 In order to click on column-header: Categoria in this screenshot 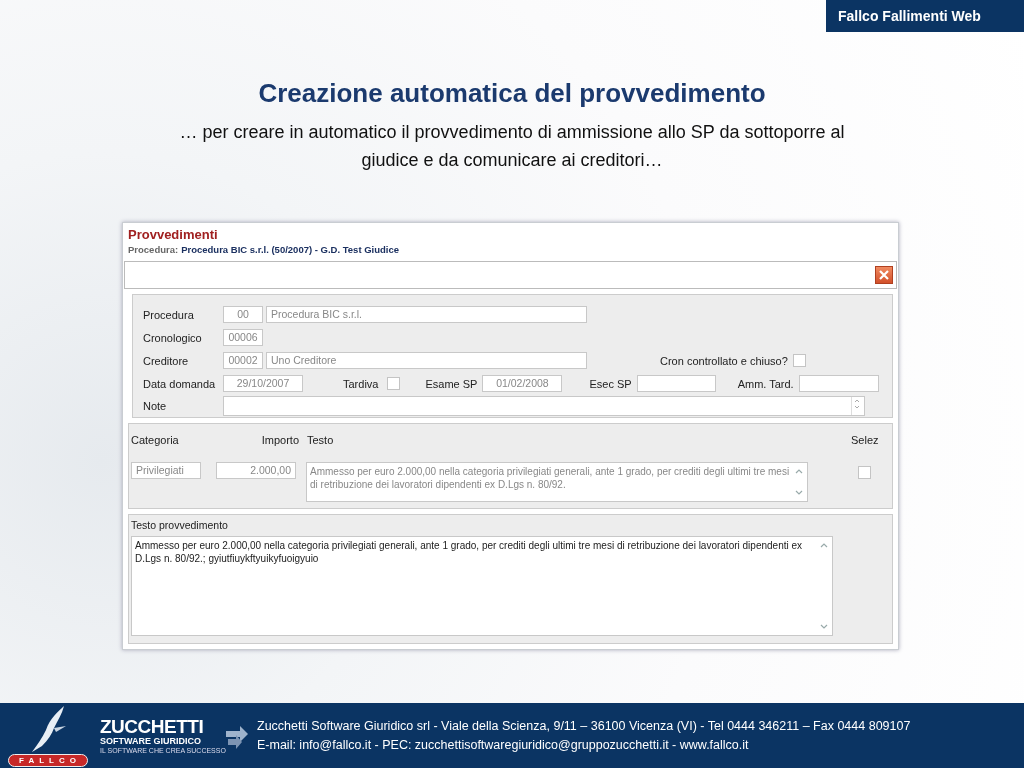, I will do `click(155, 440)`.